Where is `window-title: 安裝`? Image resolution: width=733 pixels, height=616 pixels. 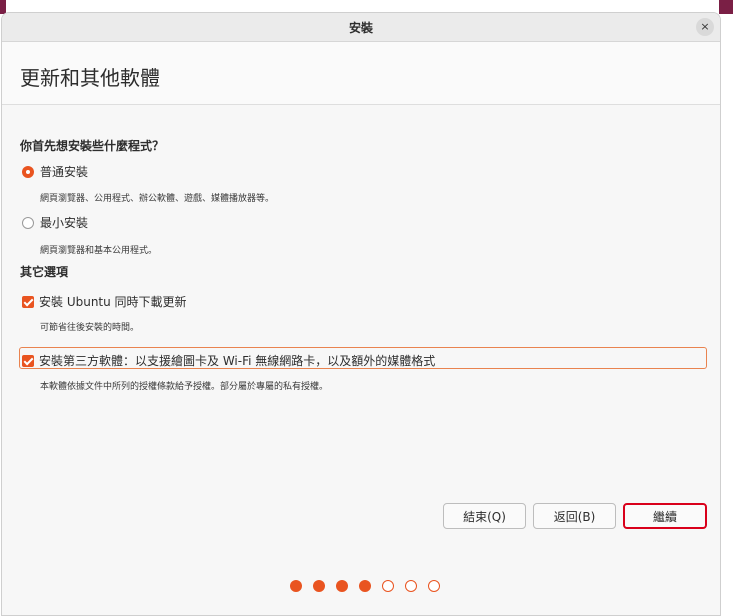 window-title: 安裝 is located at coordinates (360, 28).